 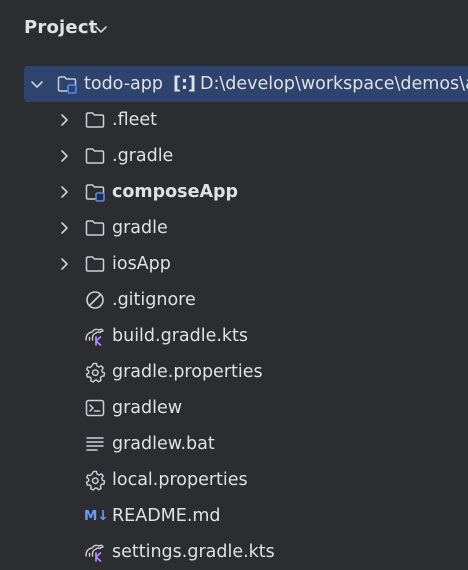 What do you see at coordinates (143, 156) in the screenshot?
I see `tree-item-label: .gradle` at bounding box center [143, 156].